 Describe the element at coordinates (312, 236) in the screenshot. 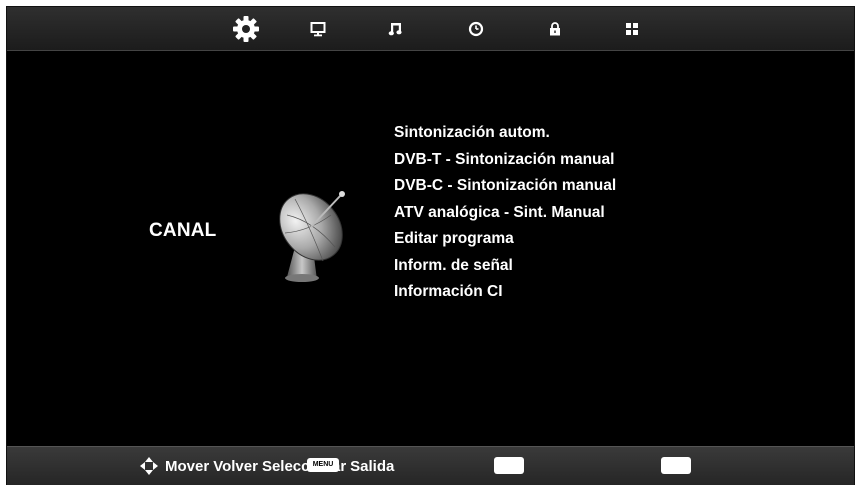

I see `satellite-dish-icon` at that location.